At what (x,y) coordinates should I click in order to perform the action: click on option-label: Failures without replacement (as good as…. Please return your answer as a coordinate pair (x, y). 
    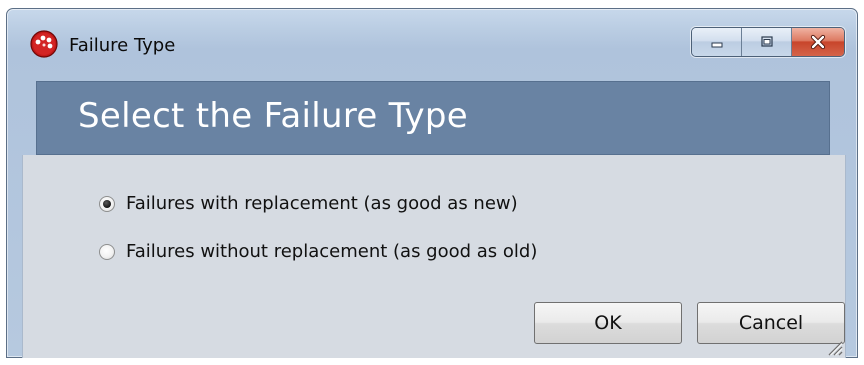
    Looking at the image, I should click on (332, 251).